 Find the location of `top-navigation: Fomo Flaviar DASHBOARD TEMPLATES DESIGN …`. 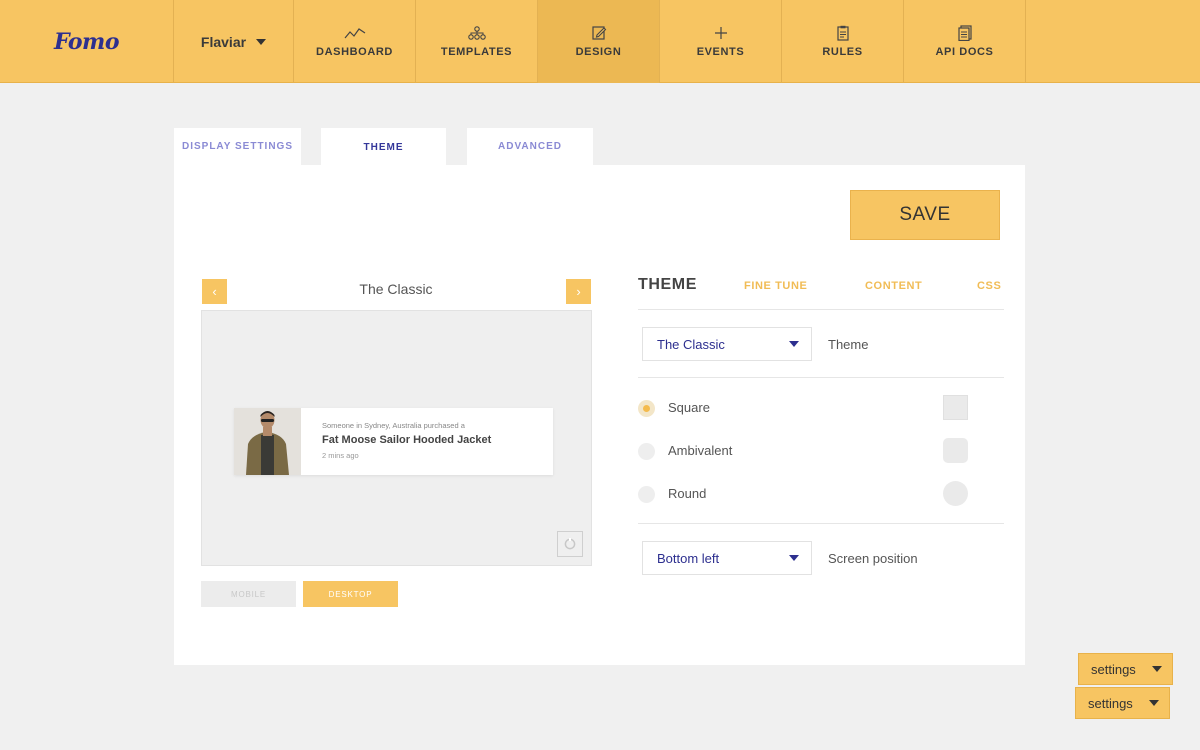

top-navigation: Fomo Flaviar DASHBOARD TEMPLATES DESIGN … is located at coordinates (600, 41).